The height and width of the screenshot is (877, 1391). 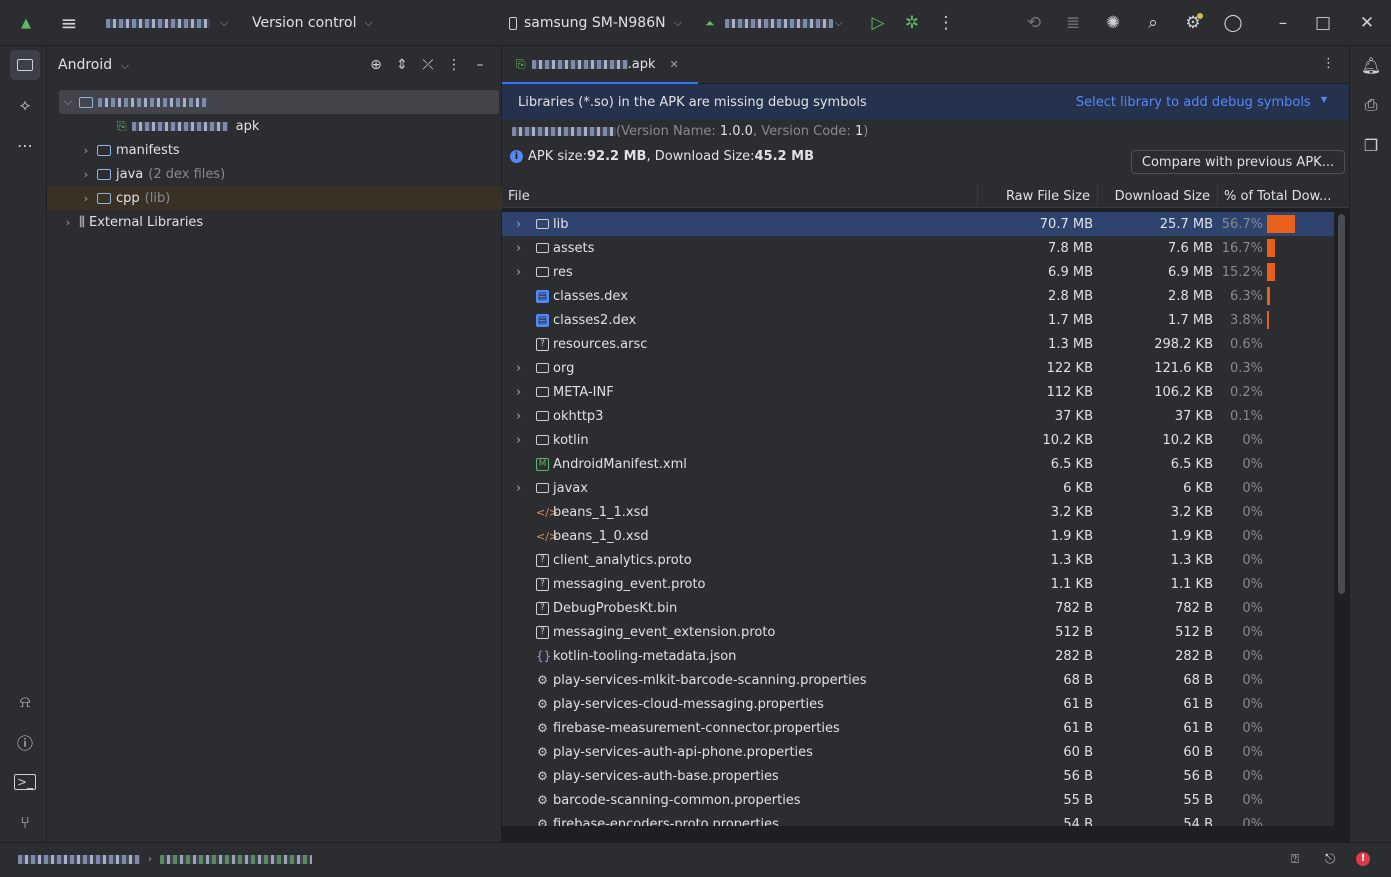 I want to click on table-row: › org 122 KB 121.6 KB 0.3%, so click(x=918, y=368).